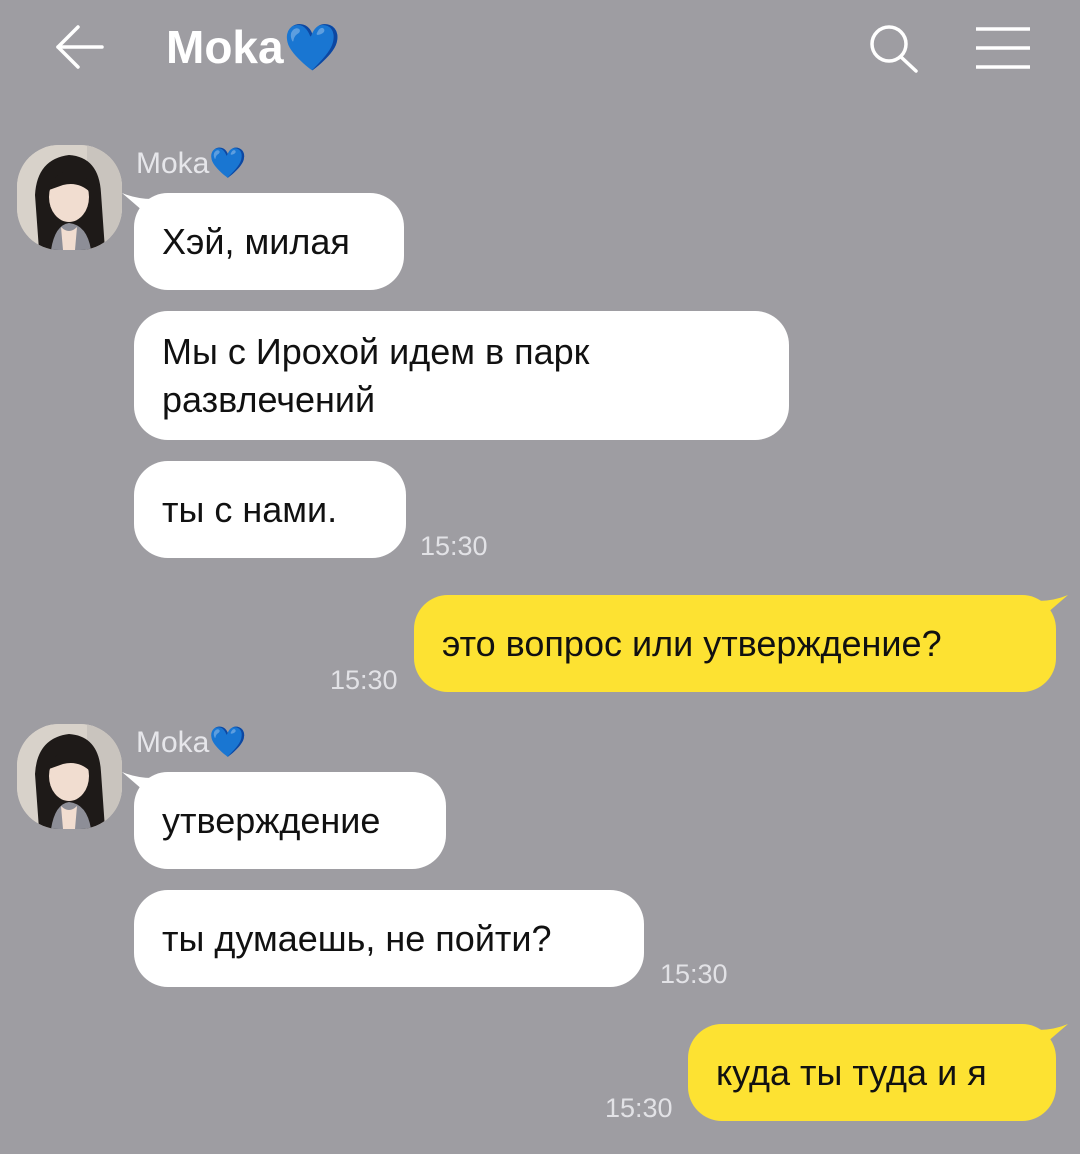 This screenshot has height=1154, width=1080. I want to click on incoming-message-bubble: Хэй, милая, so click(263, 241).